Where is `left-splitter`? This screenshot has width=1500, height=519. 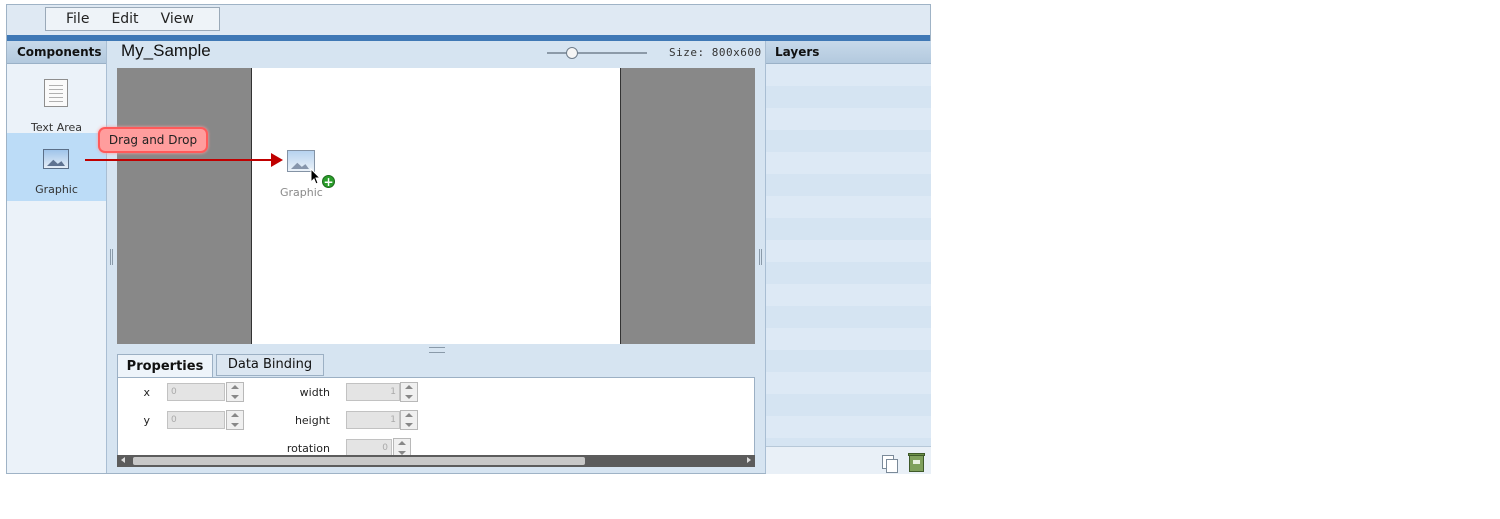
left-splitter is located at coordinates (112, 257).